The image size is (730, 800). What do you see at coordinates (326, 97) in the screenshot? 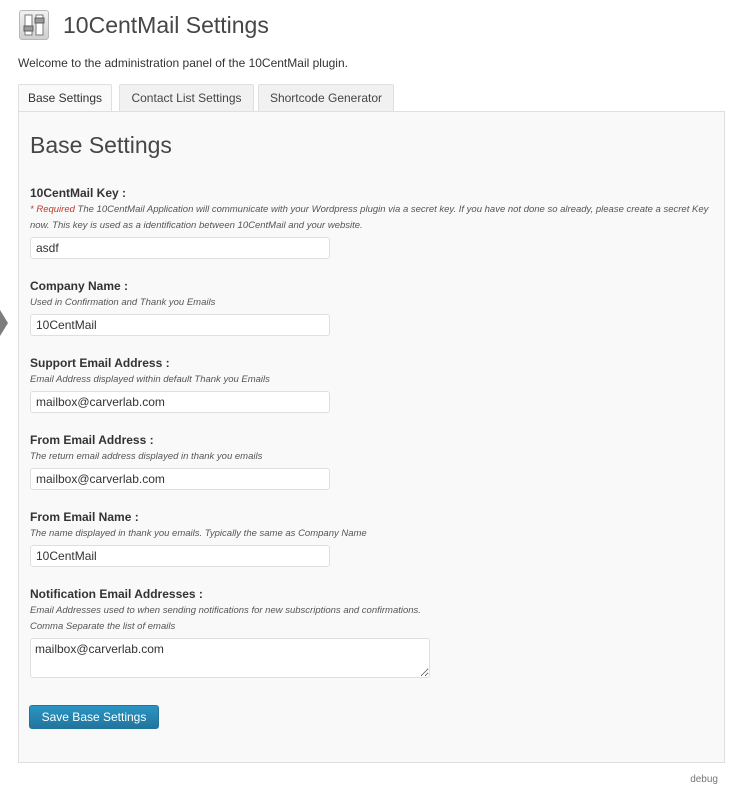
I see `tab-shortcode-generator: Shortcode Generator` at bounding box center [326, 97].